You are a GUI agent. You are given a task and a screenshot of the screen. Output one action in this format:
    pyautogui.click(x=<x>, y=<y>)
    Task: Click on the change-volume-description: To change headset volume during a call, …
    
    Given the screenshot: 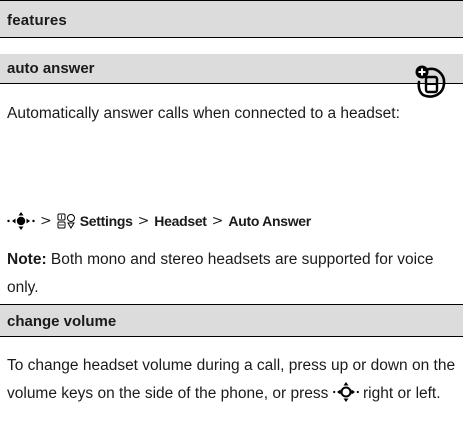 What is the action you would take?
    pyautogui.click(x=234, y=380)
    